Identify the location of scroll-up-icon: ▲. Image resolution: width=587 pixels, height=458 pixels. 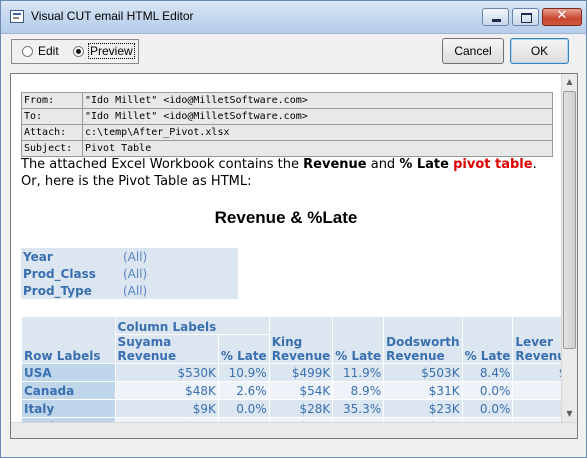
(569, 82).